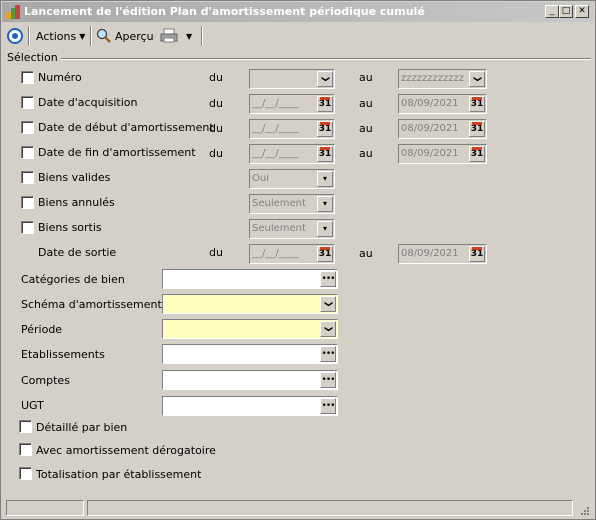 This screenshot has height=520, width=596. I want to click on periode-picker-button: ❯, so click(328, 329).